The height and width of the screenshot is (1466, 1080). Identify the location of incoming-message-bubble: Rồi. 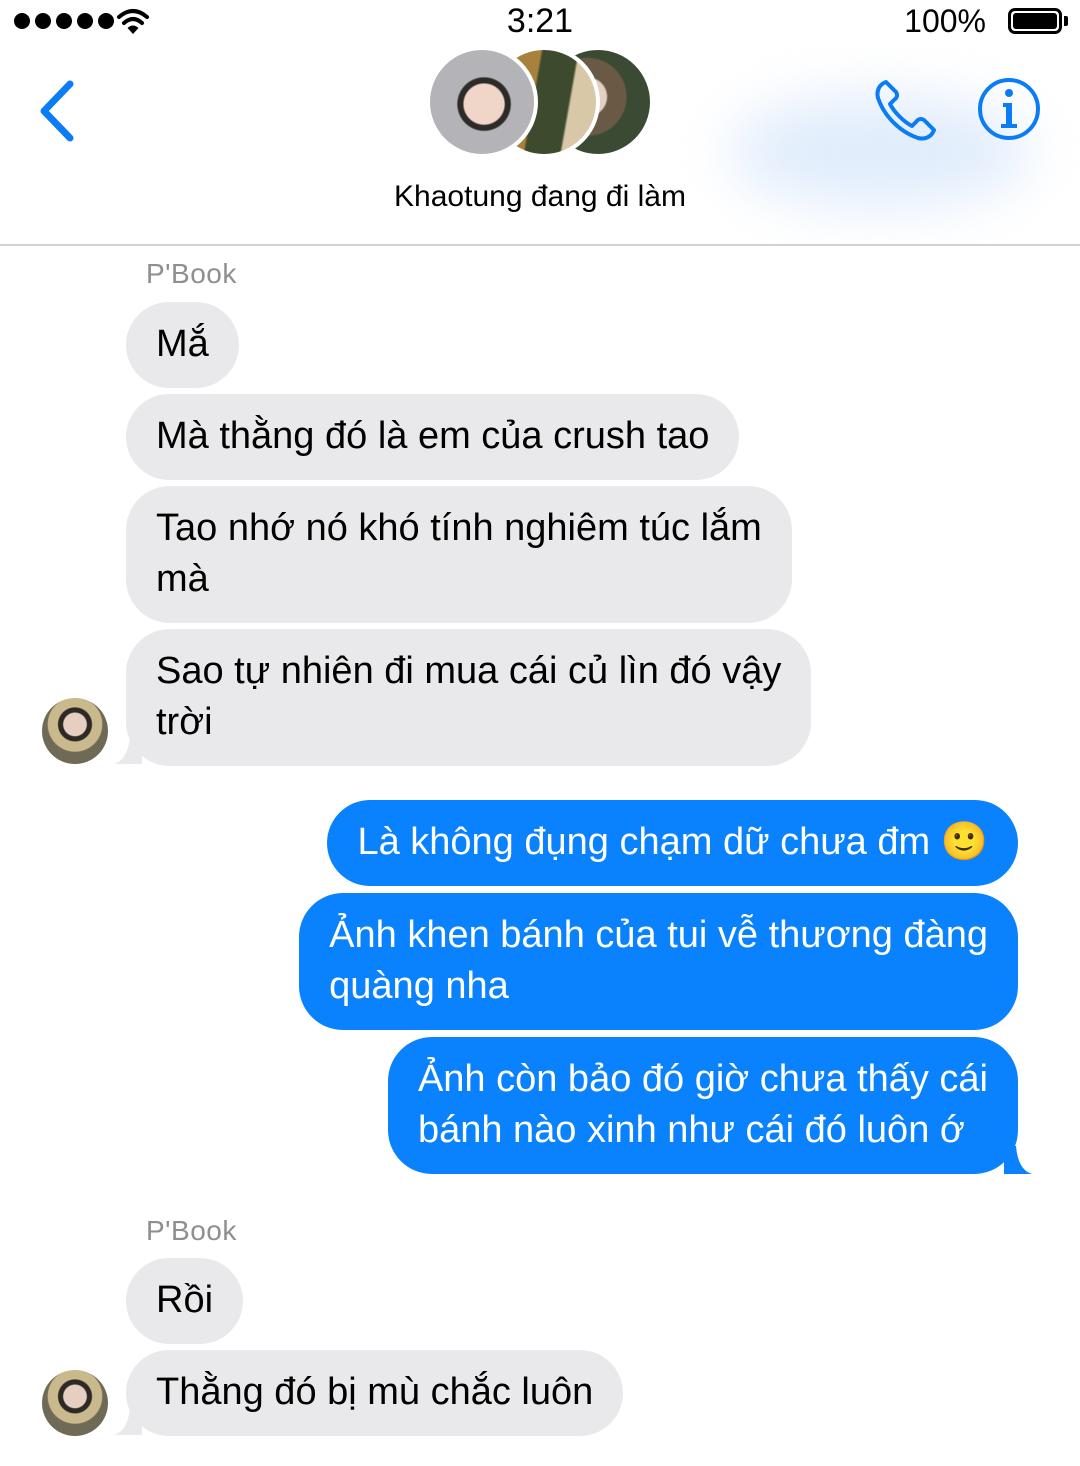
(185, 1301).